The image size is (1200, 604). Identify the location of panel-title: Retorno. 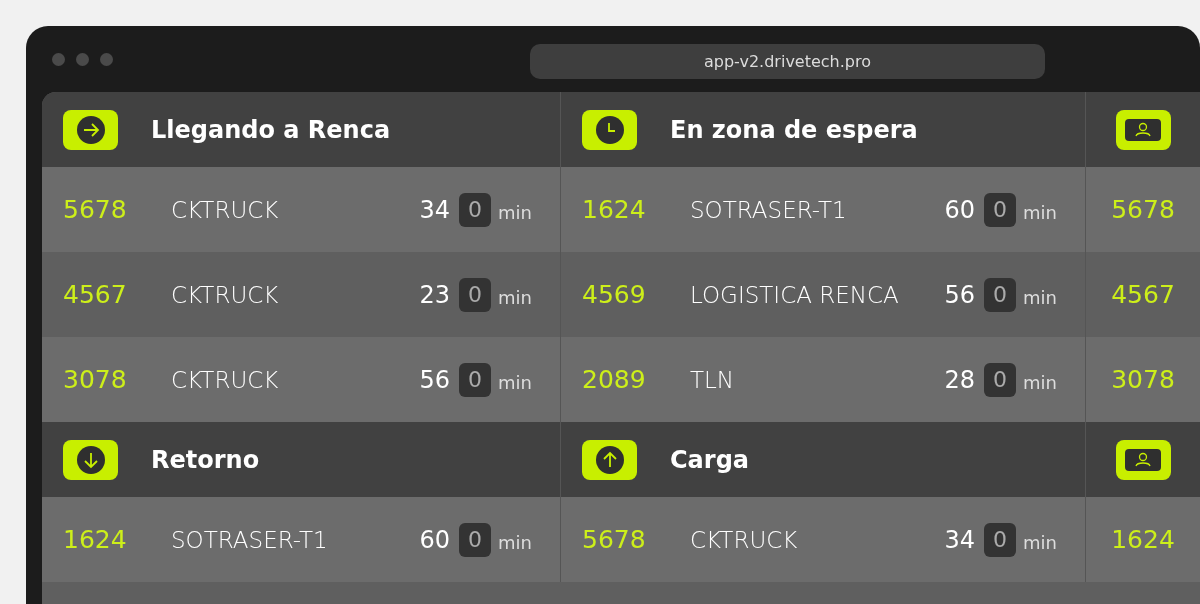
(205, 459).